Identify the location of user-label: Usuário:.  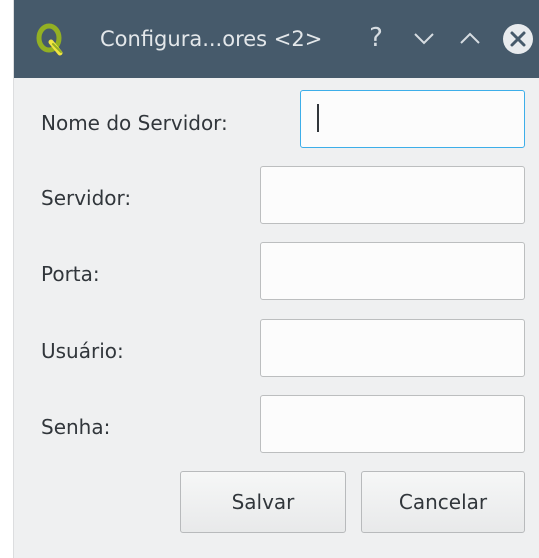
(82, 351).